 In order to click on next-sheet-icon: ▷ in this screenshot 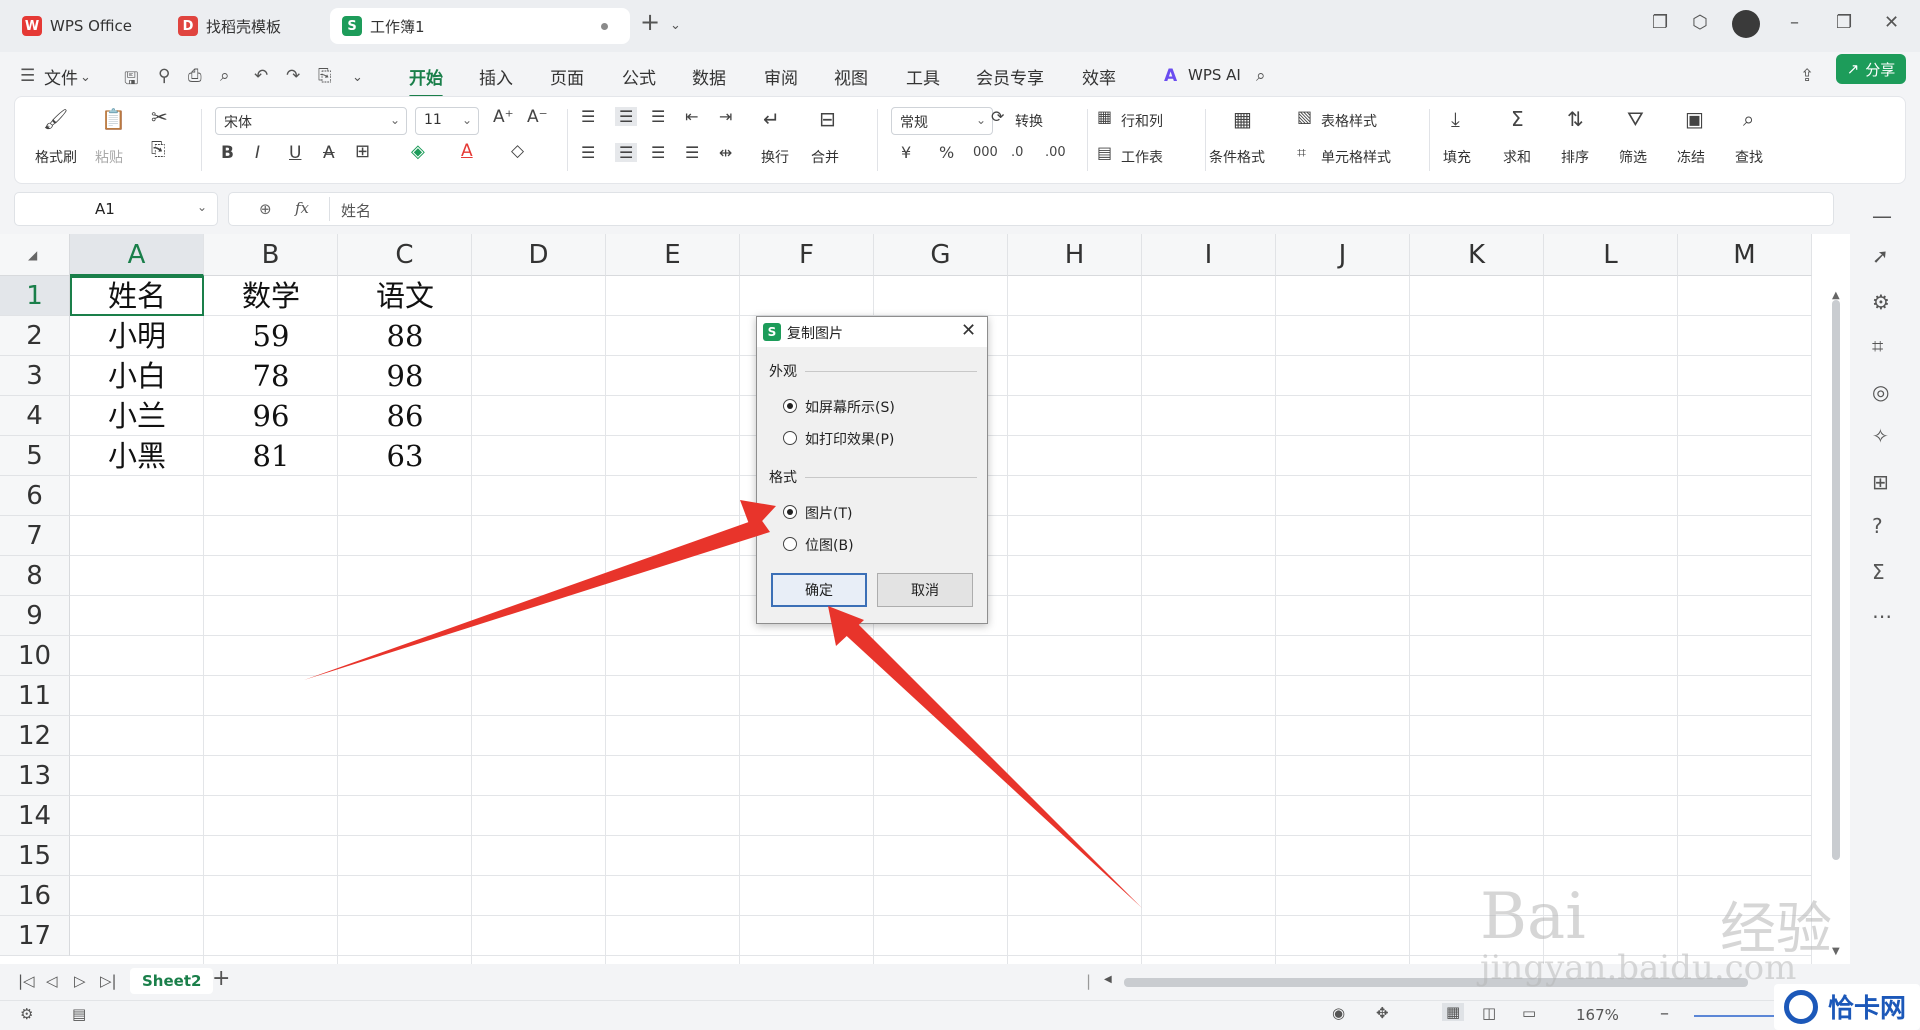, I will do `click(80, 981)`.